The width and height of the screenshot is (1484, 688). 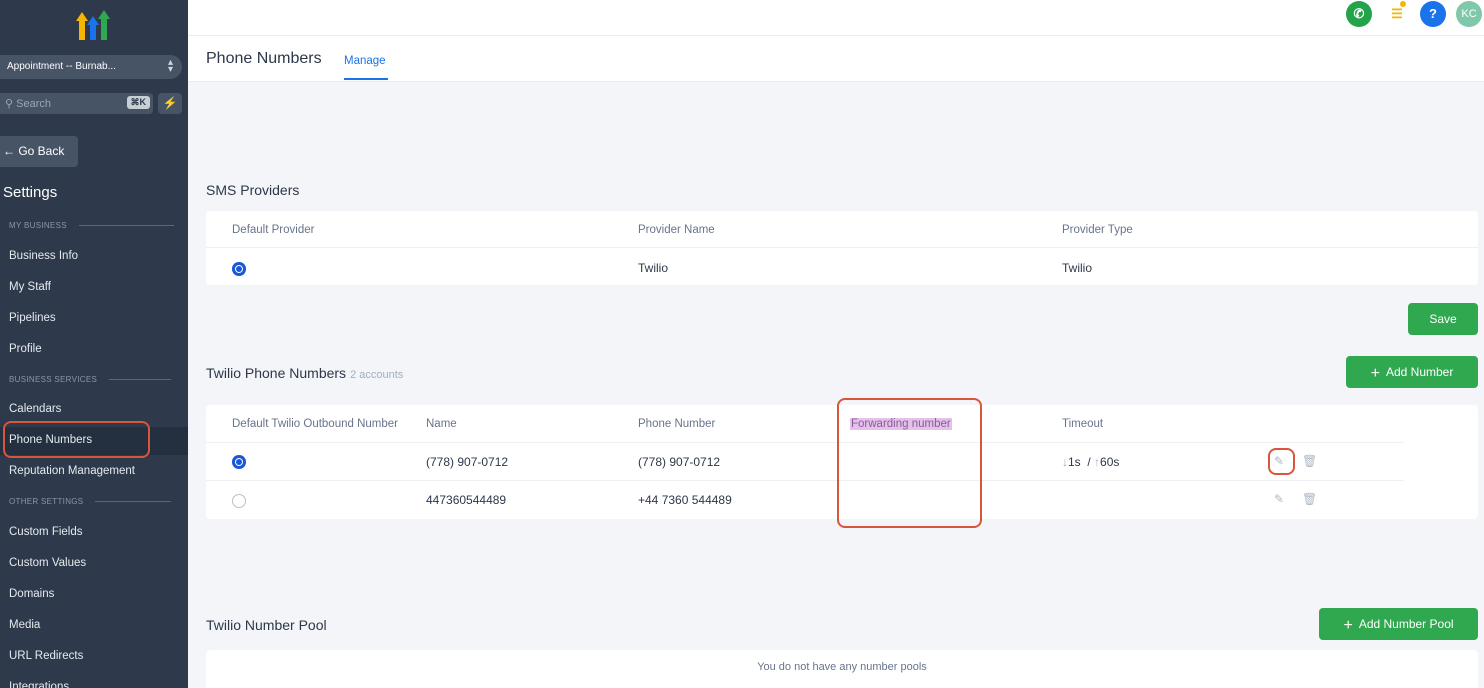 I want to click on column-header: Provider Type, so click(x=1097, y=230).